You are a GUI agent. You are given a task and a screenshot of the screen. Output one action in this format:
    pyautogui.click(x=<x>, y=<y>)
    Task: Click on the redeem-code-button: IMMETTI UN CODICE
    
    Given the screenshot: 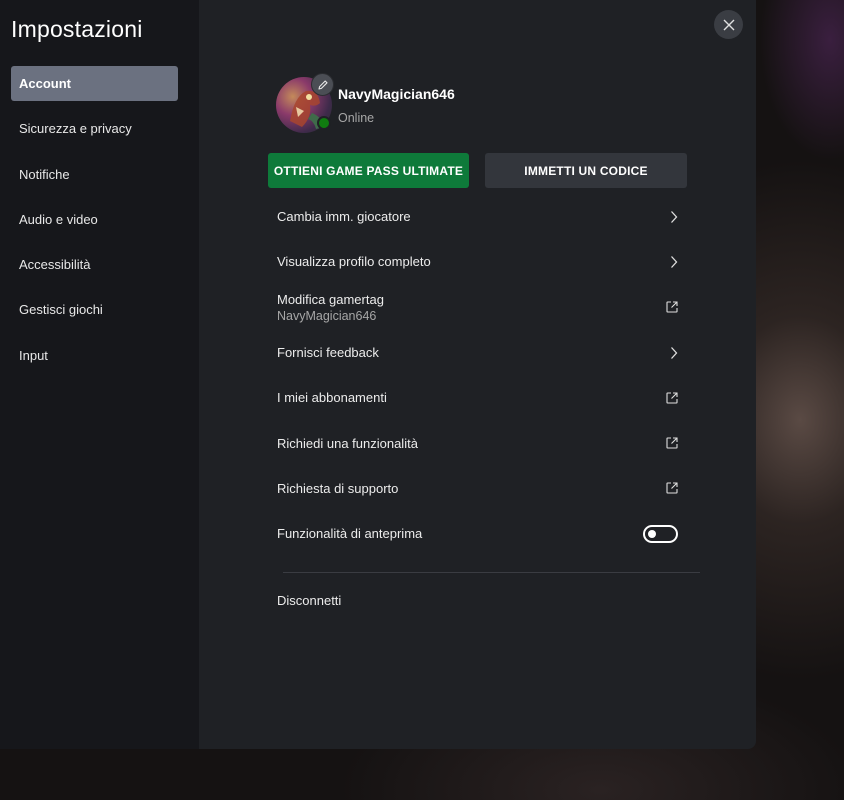 What is the action you would take?
    pyautogui.click(x=586, y=170)
    